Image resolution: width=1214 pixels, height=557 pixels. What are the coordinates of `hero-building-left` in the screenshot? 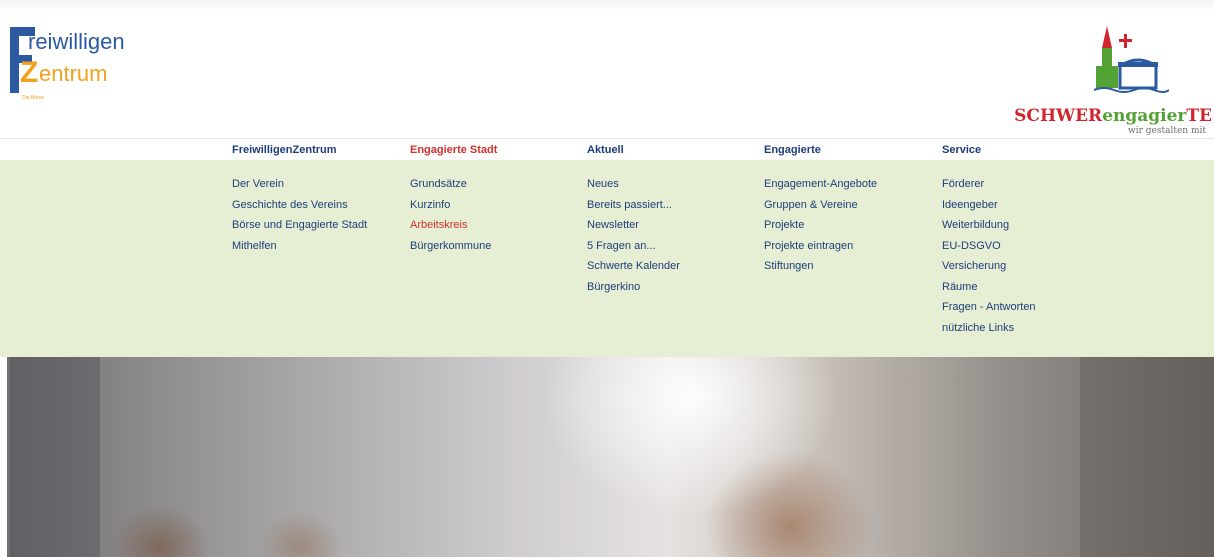 It's located at (55, 457).